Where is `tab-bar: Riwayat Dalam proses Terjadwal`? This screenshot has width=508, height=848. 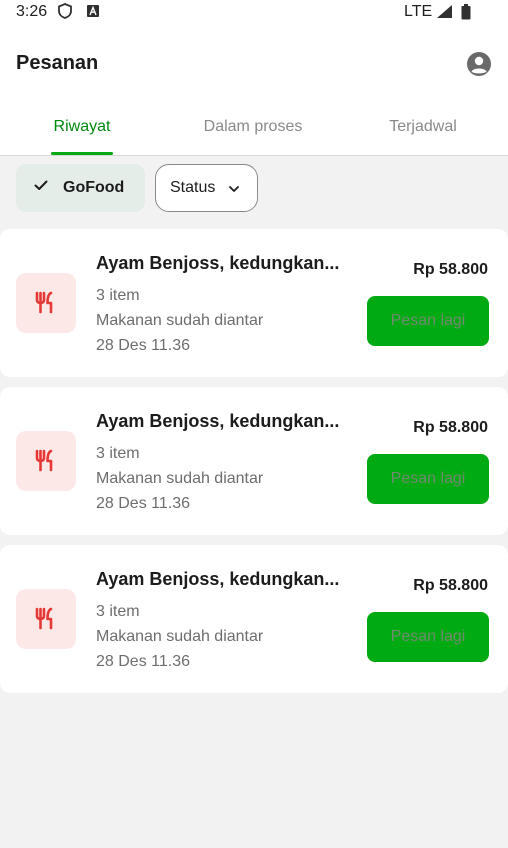 tab-bar: Riwayat Dalam proses Terjadwal is located at coordinates (254, 128).